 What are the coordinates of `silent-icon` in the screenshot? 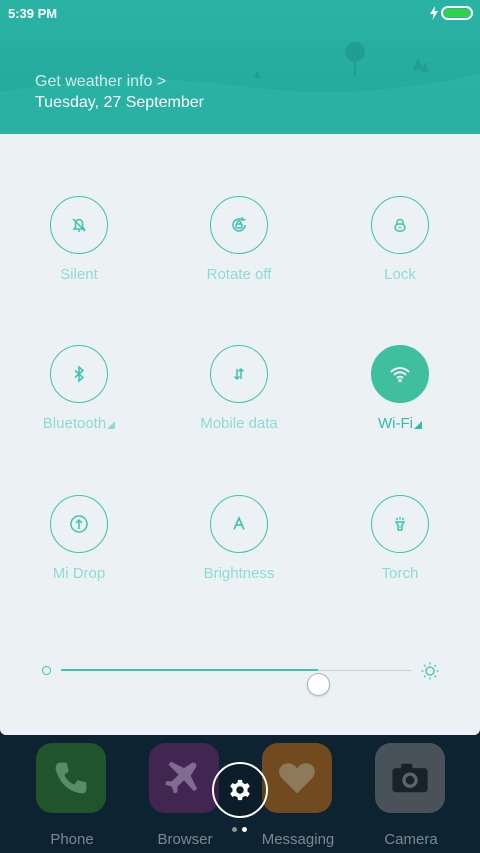 It's located at (79, 225).